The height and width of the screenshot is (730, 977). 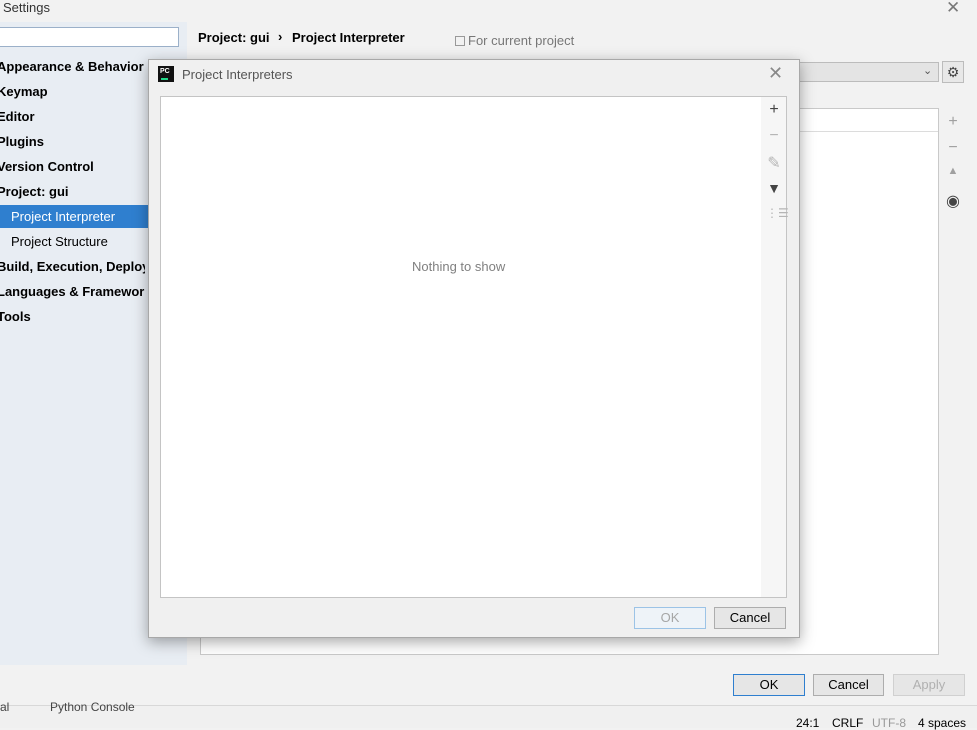 What do you see at coordinates (929, 685) in the screenshot?
I see `apply-button: Apply` at bounding box center [929, 685].